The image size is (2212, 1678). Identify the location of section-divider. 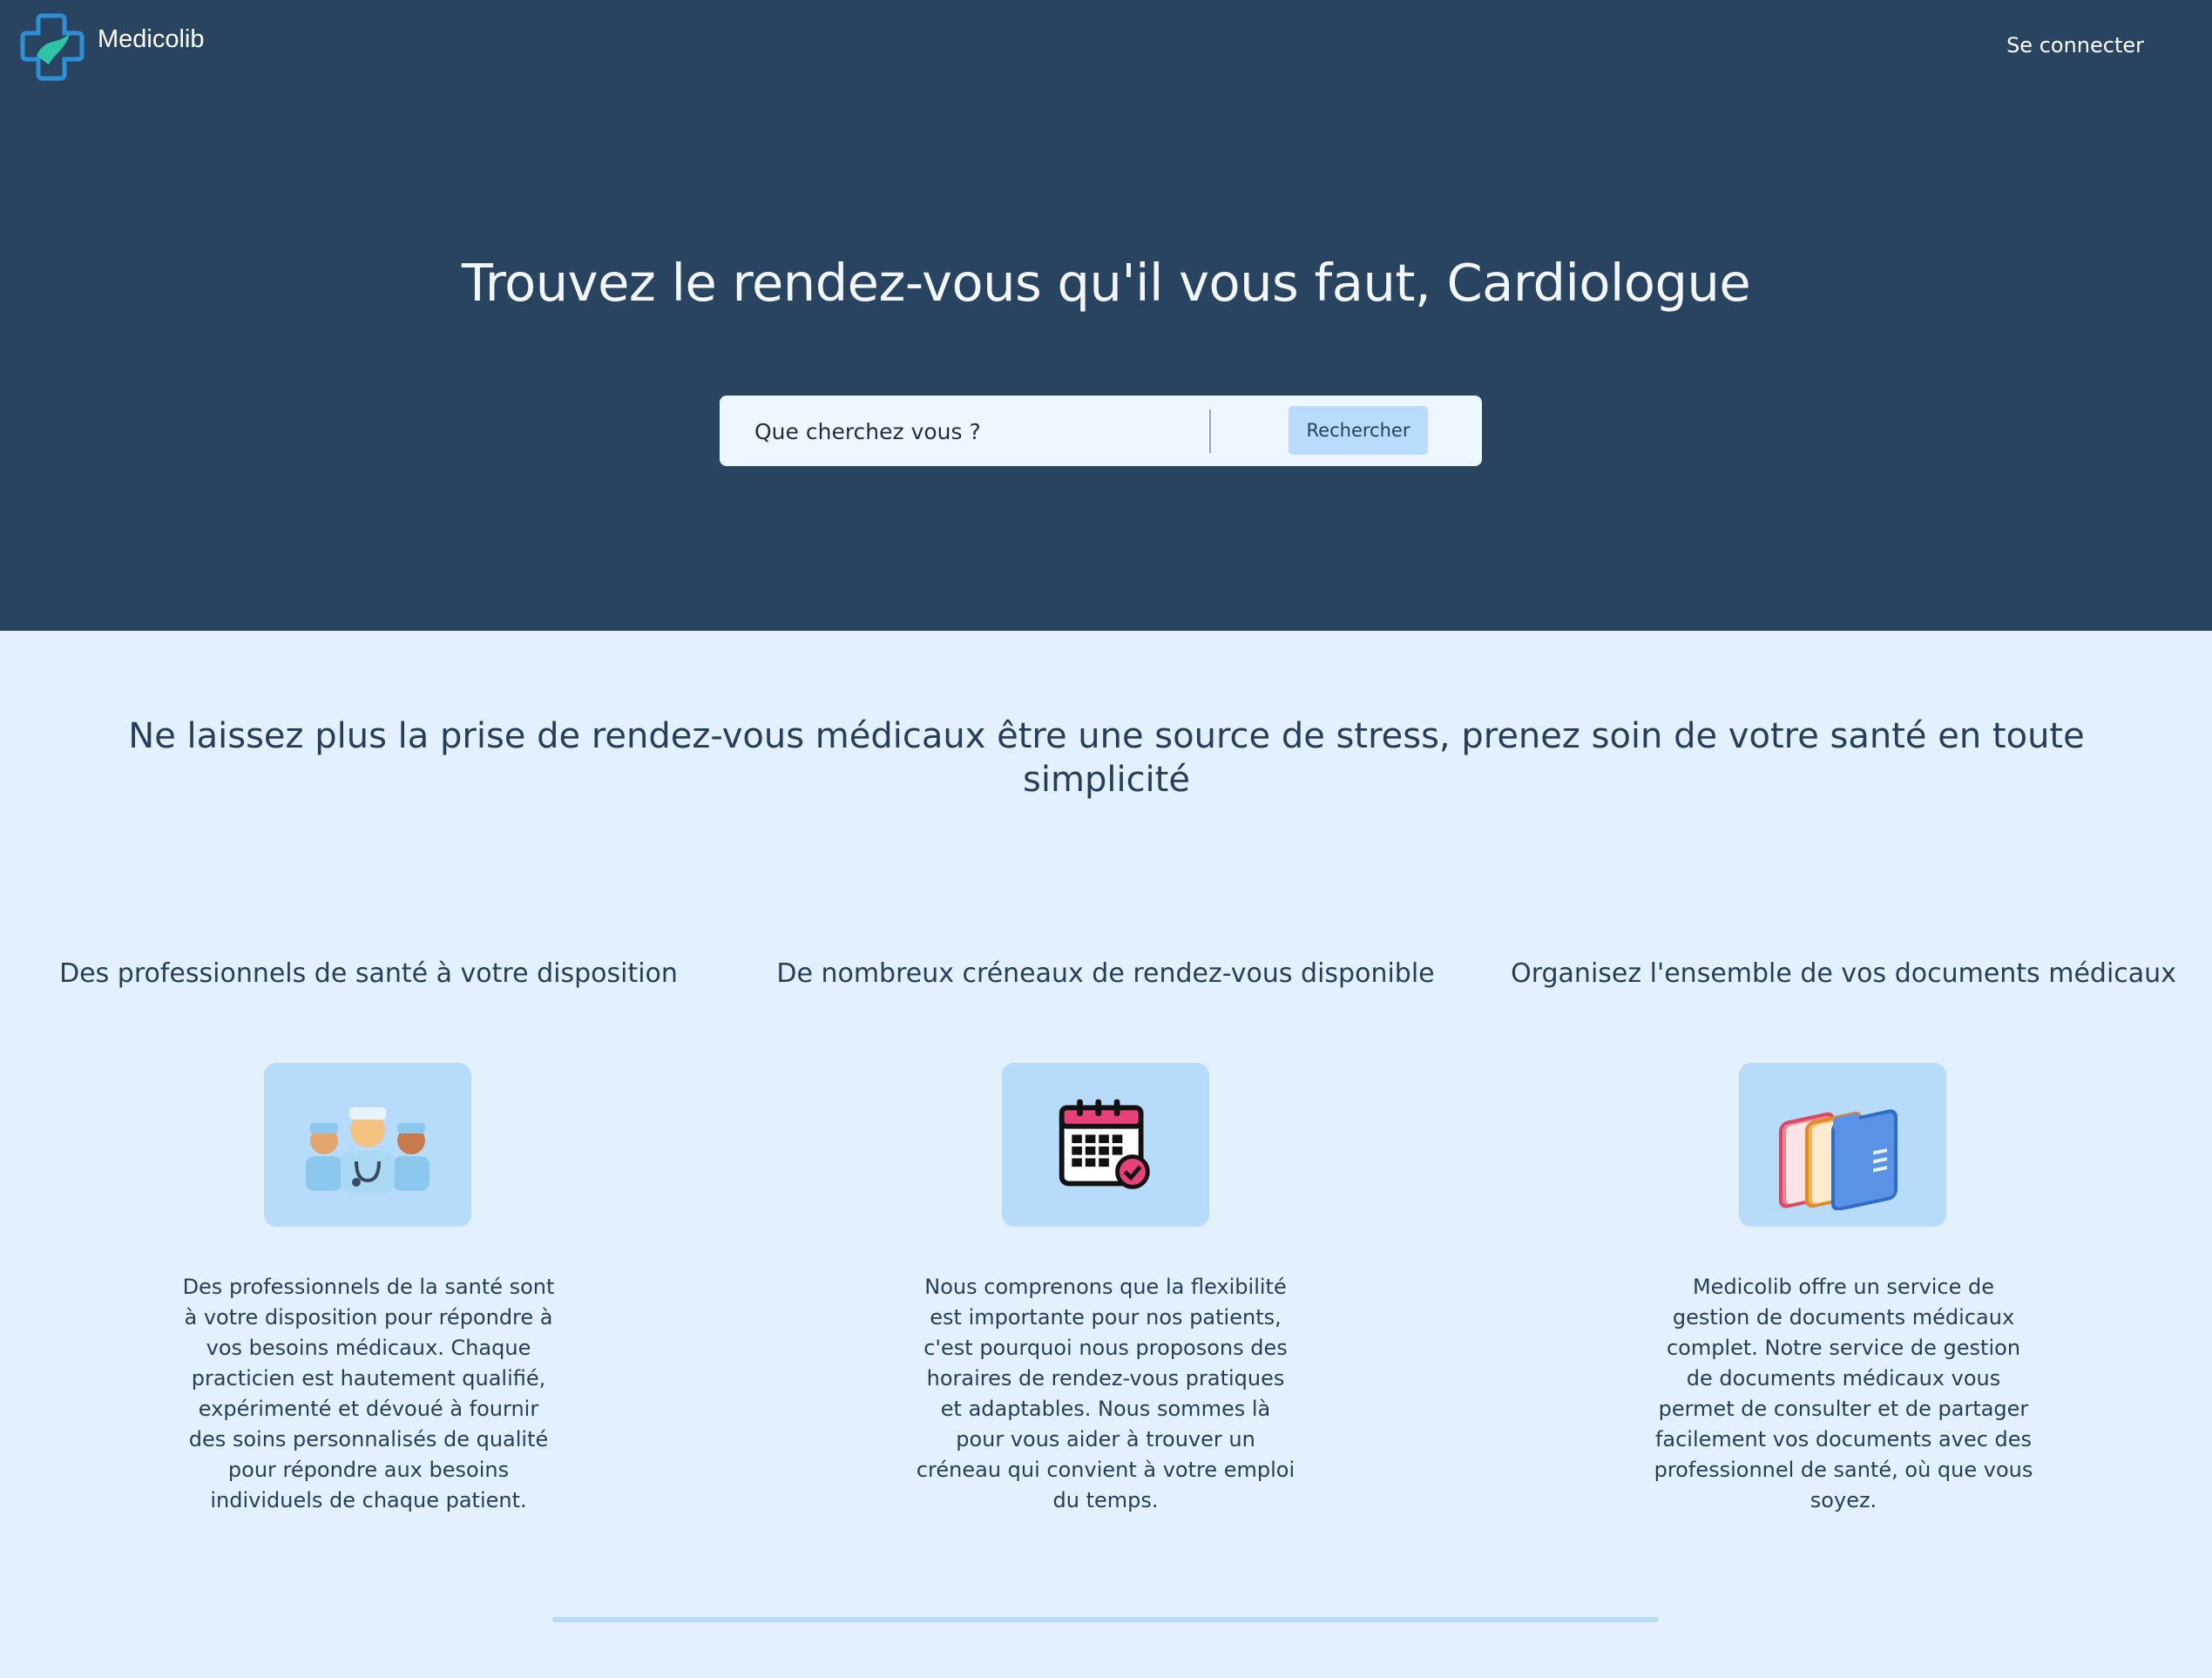
(1105, 1620).